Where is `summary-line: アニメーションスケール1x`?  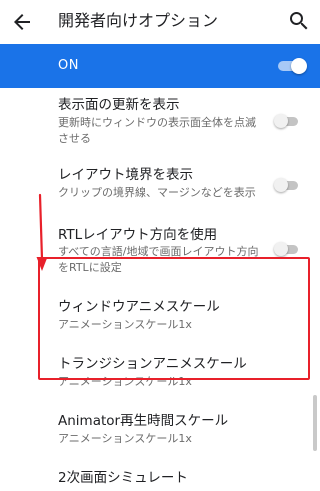
summary-line: アニメーションスケール1x is located at coordinates (125, 438).